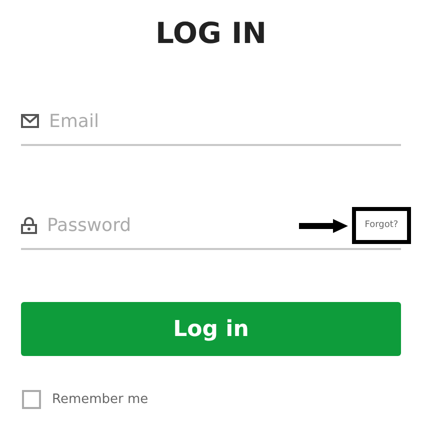 This screenshot has height=426, width=422. Describe the element at coordinates (100, 400) in the screenshot. I see `checkbox-label: Remember me` at that location.